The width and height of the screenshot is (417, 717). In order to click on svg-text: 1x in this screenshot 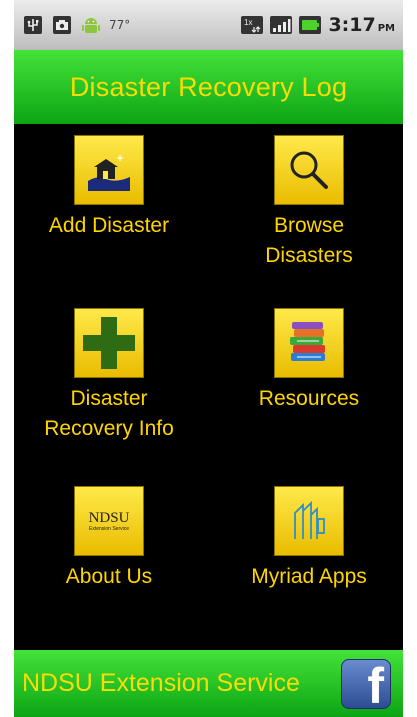, I will do `click(248, 22)`.